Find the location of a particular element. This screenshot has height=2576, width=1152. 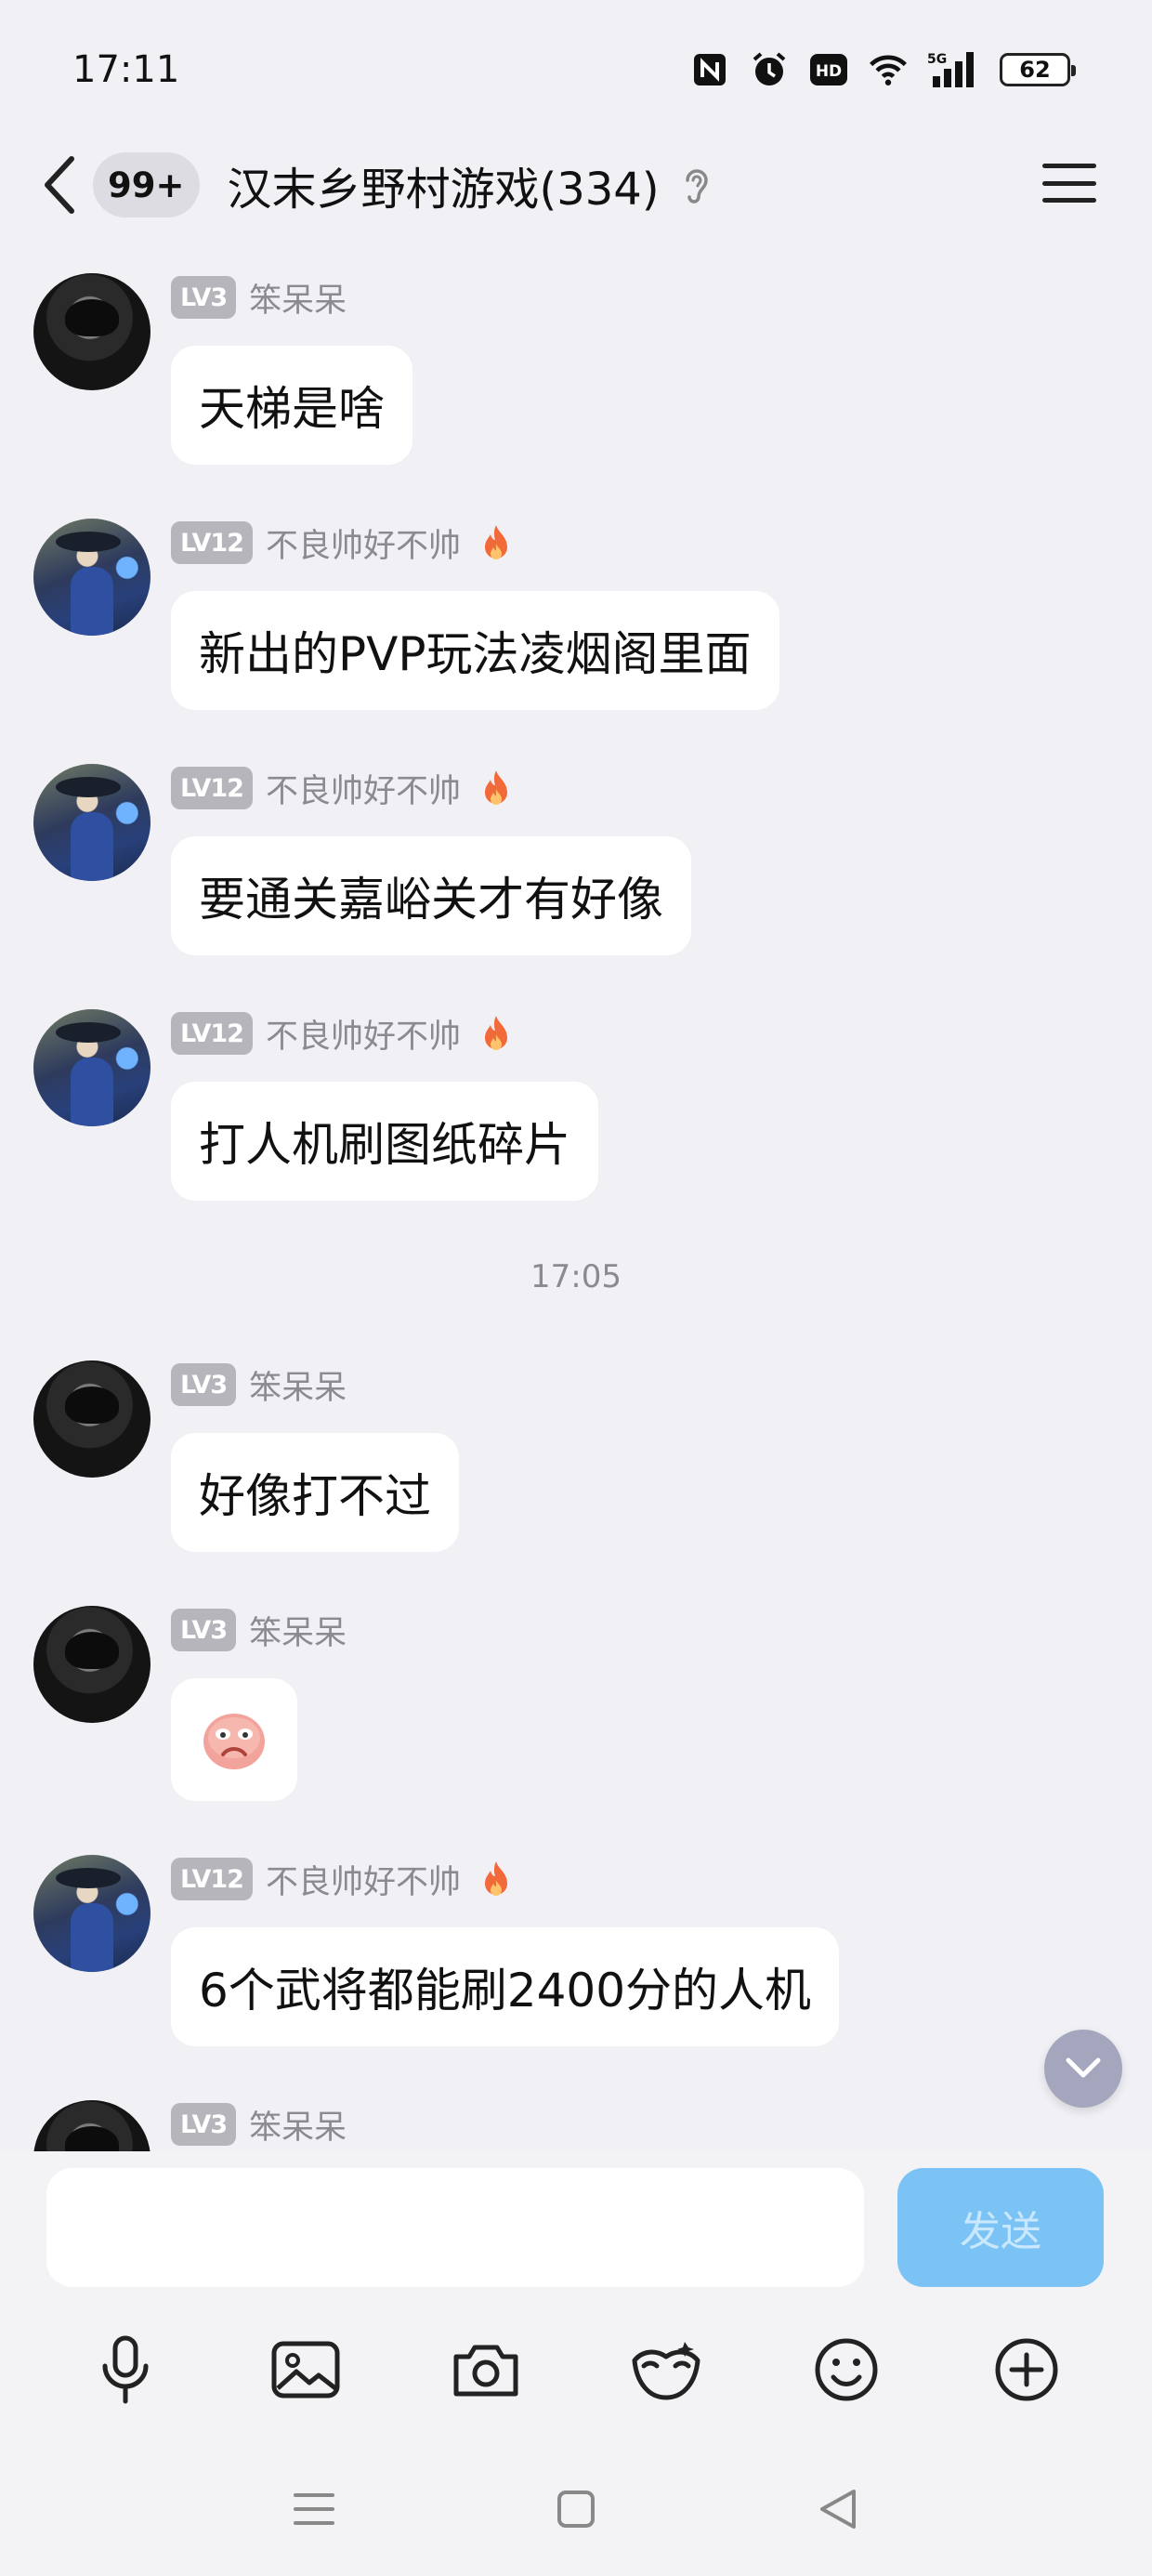

status-icons: HD 5G 62 is located at coordinates (882, 69).